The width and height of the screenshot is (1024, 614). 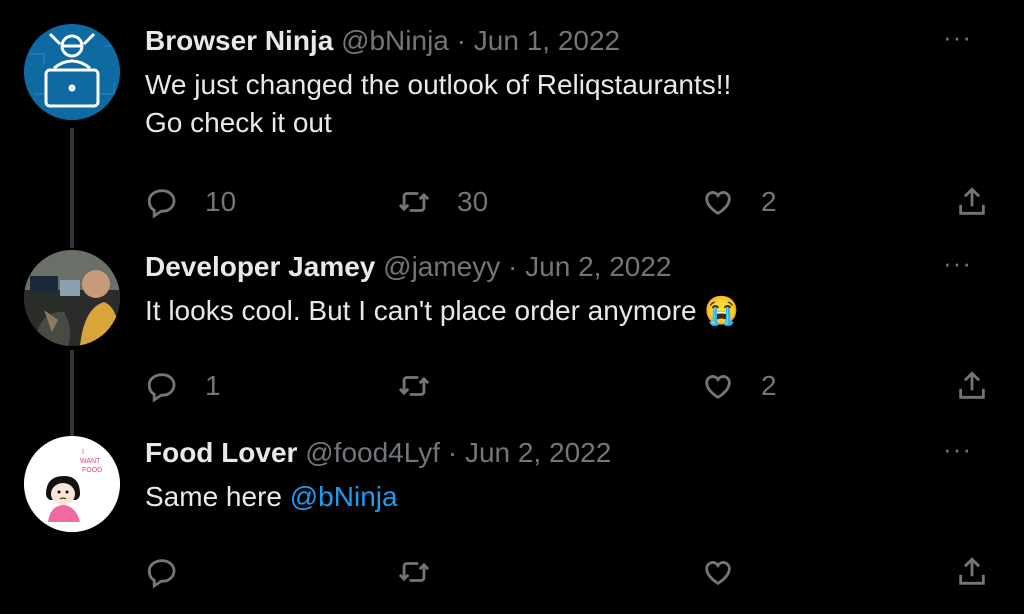 What do you see at coordinates (221, 201) in the screenshot?
I see `reply-count: 10` at bounding box center [221, 201].